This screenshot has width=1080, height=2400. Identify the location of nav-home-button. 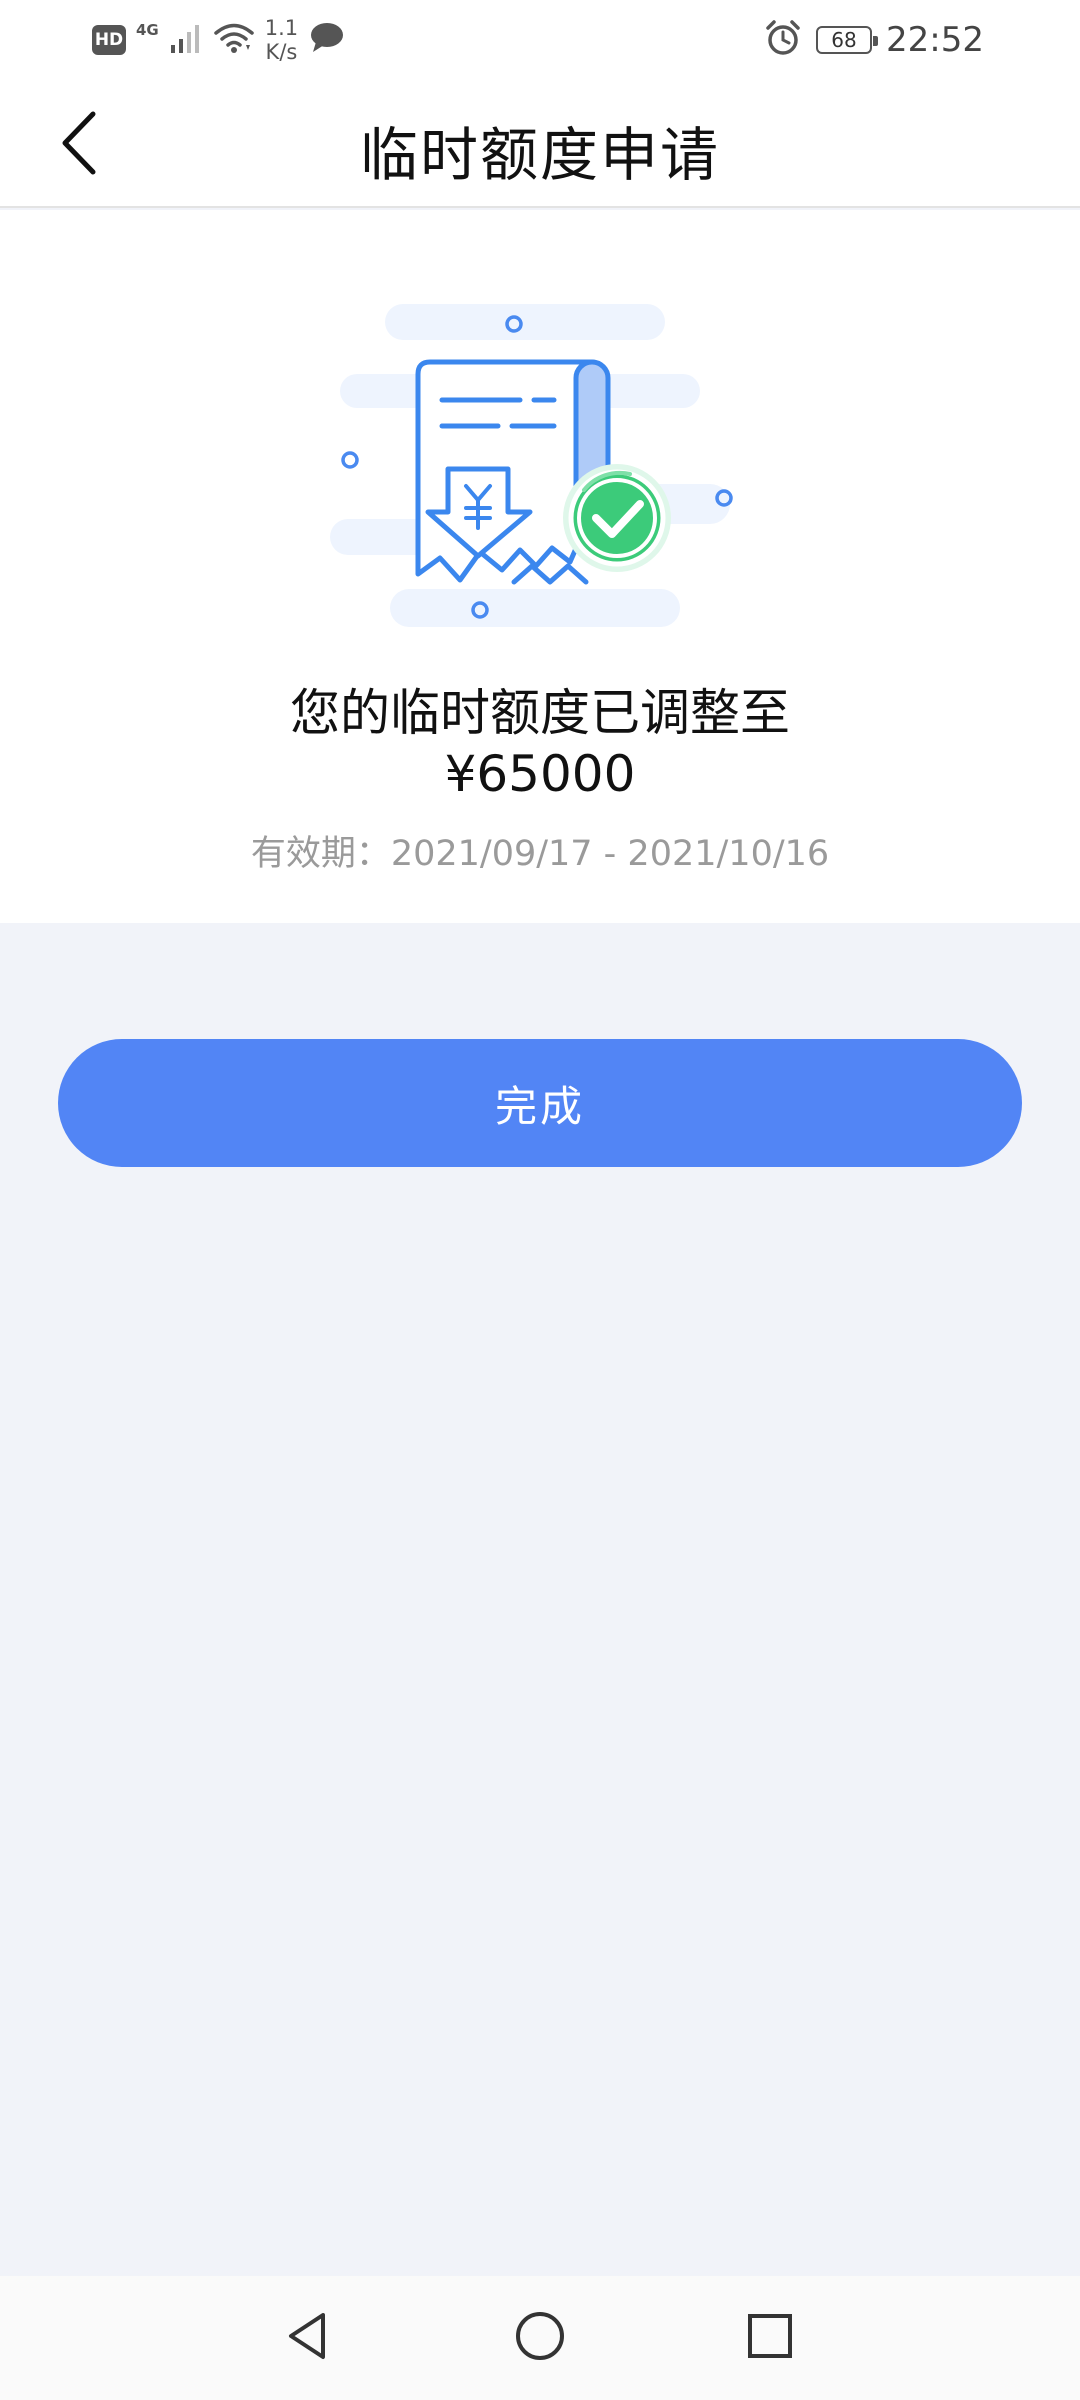
(540, 2338).